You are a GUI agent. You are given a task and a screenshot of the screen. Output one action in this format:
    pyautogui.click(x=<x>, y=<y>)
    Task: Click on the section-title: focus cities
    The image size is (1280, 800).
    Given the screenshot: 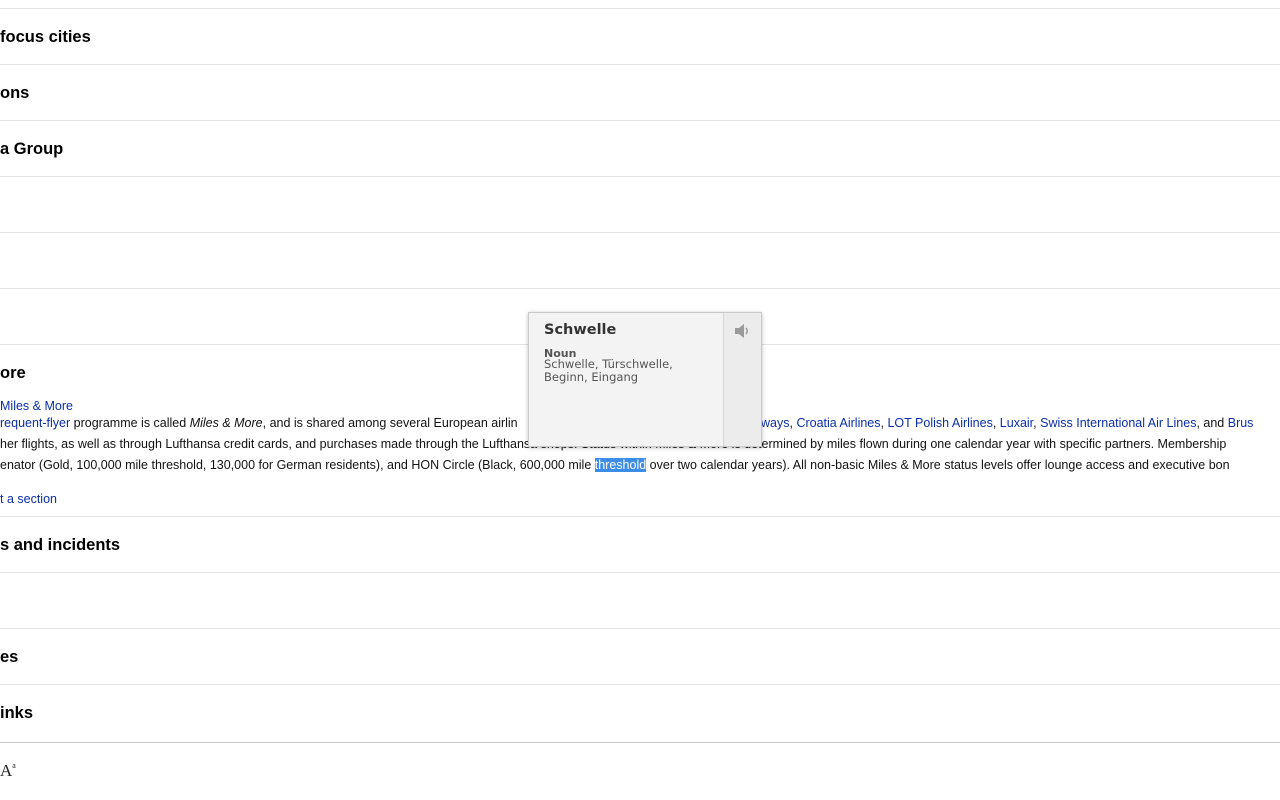 What is the action you would take?
    pyautogui.click(x=45, y=37)
    